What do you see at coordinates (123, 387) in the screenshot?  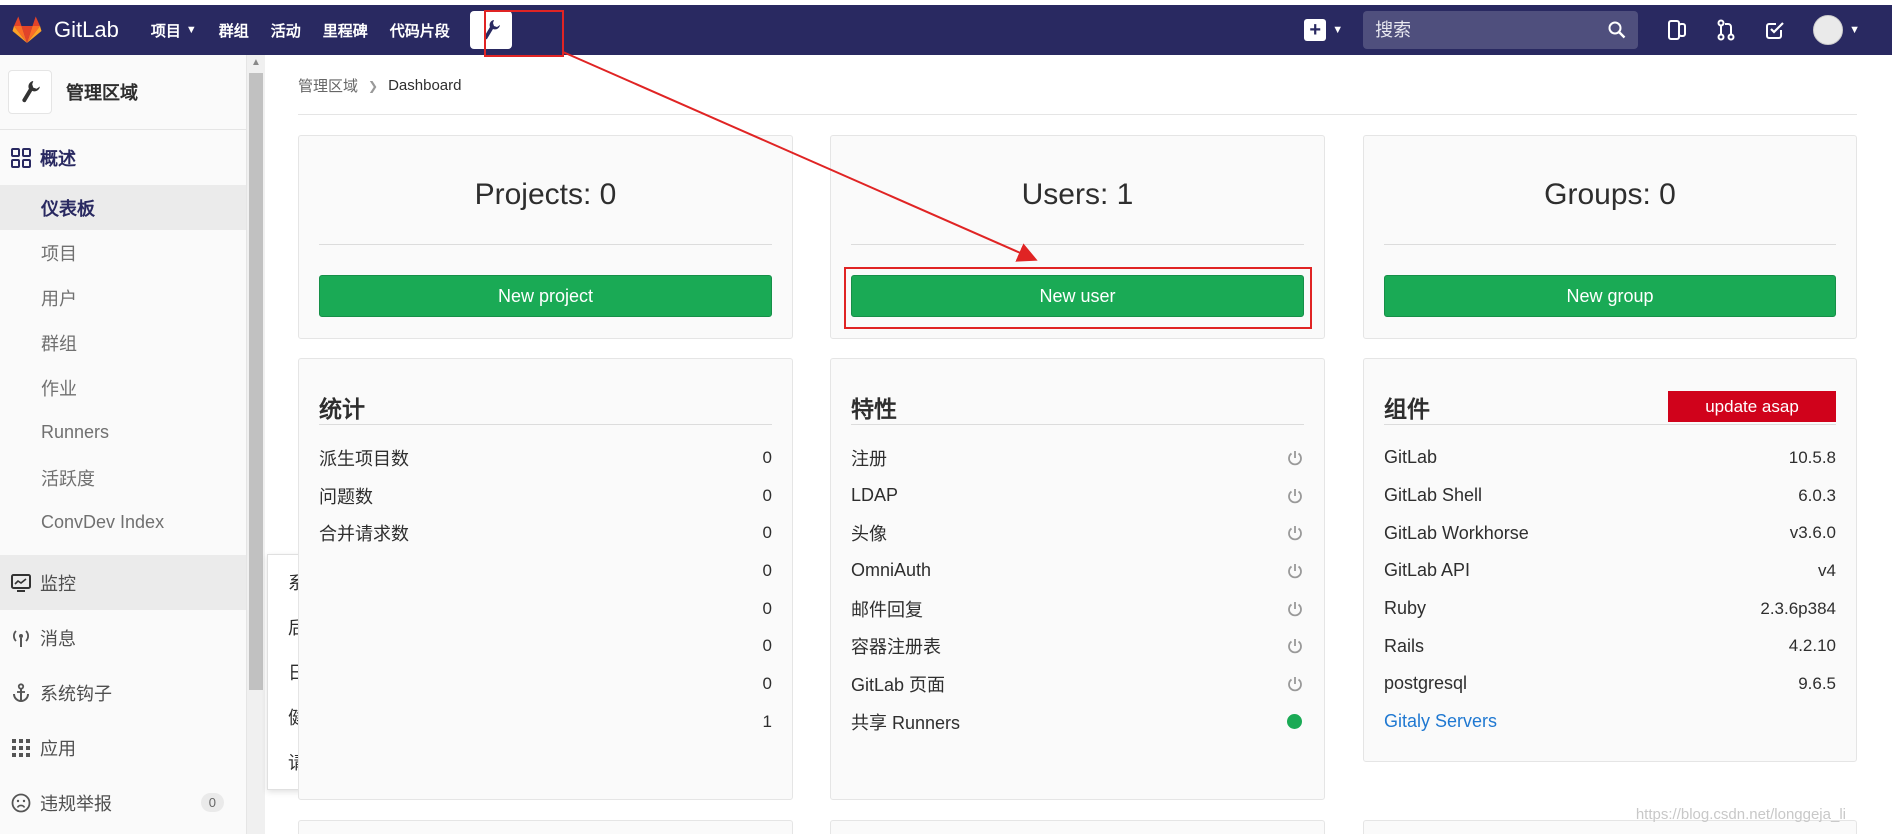 I see `sidebar-sub-jobs: 作业` at bounding box center [123, 387].